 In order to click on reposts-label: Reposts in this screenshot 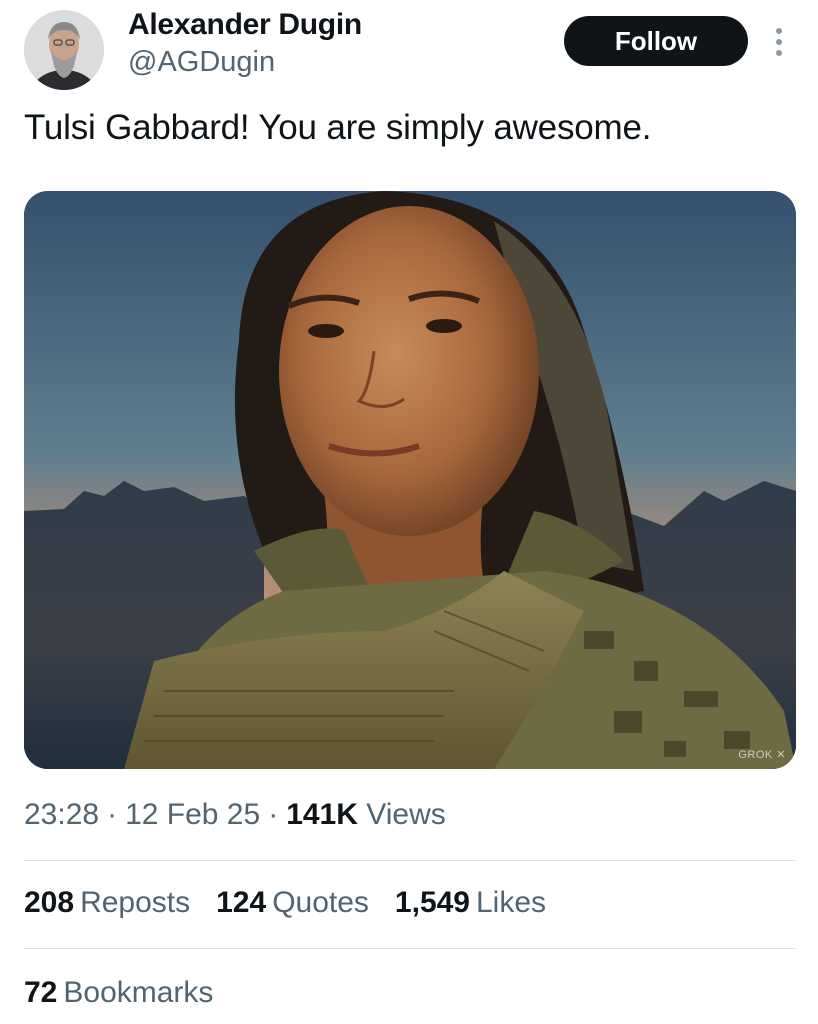, I will do `click(135, 902)`.